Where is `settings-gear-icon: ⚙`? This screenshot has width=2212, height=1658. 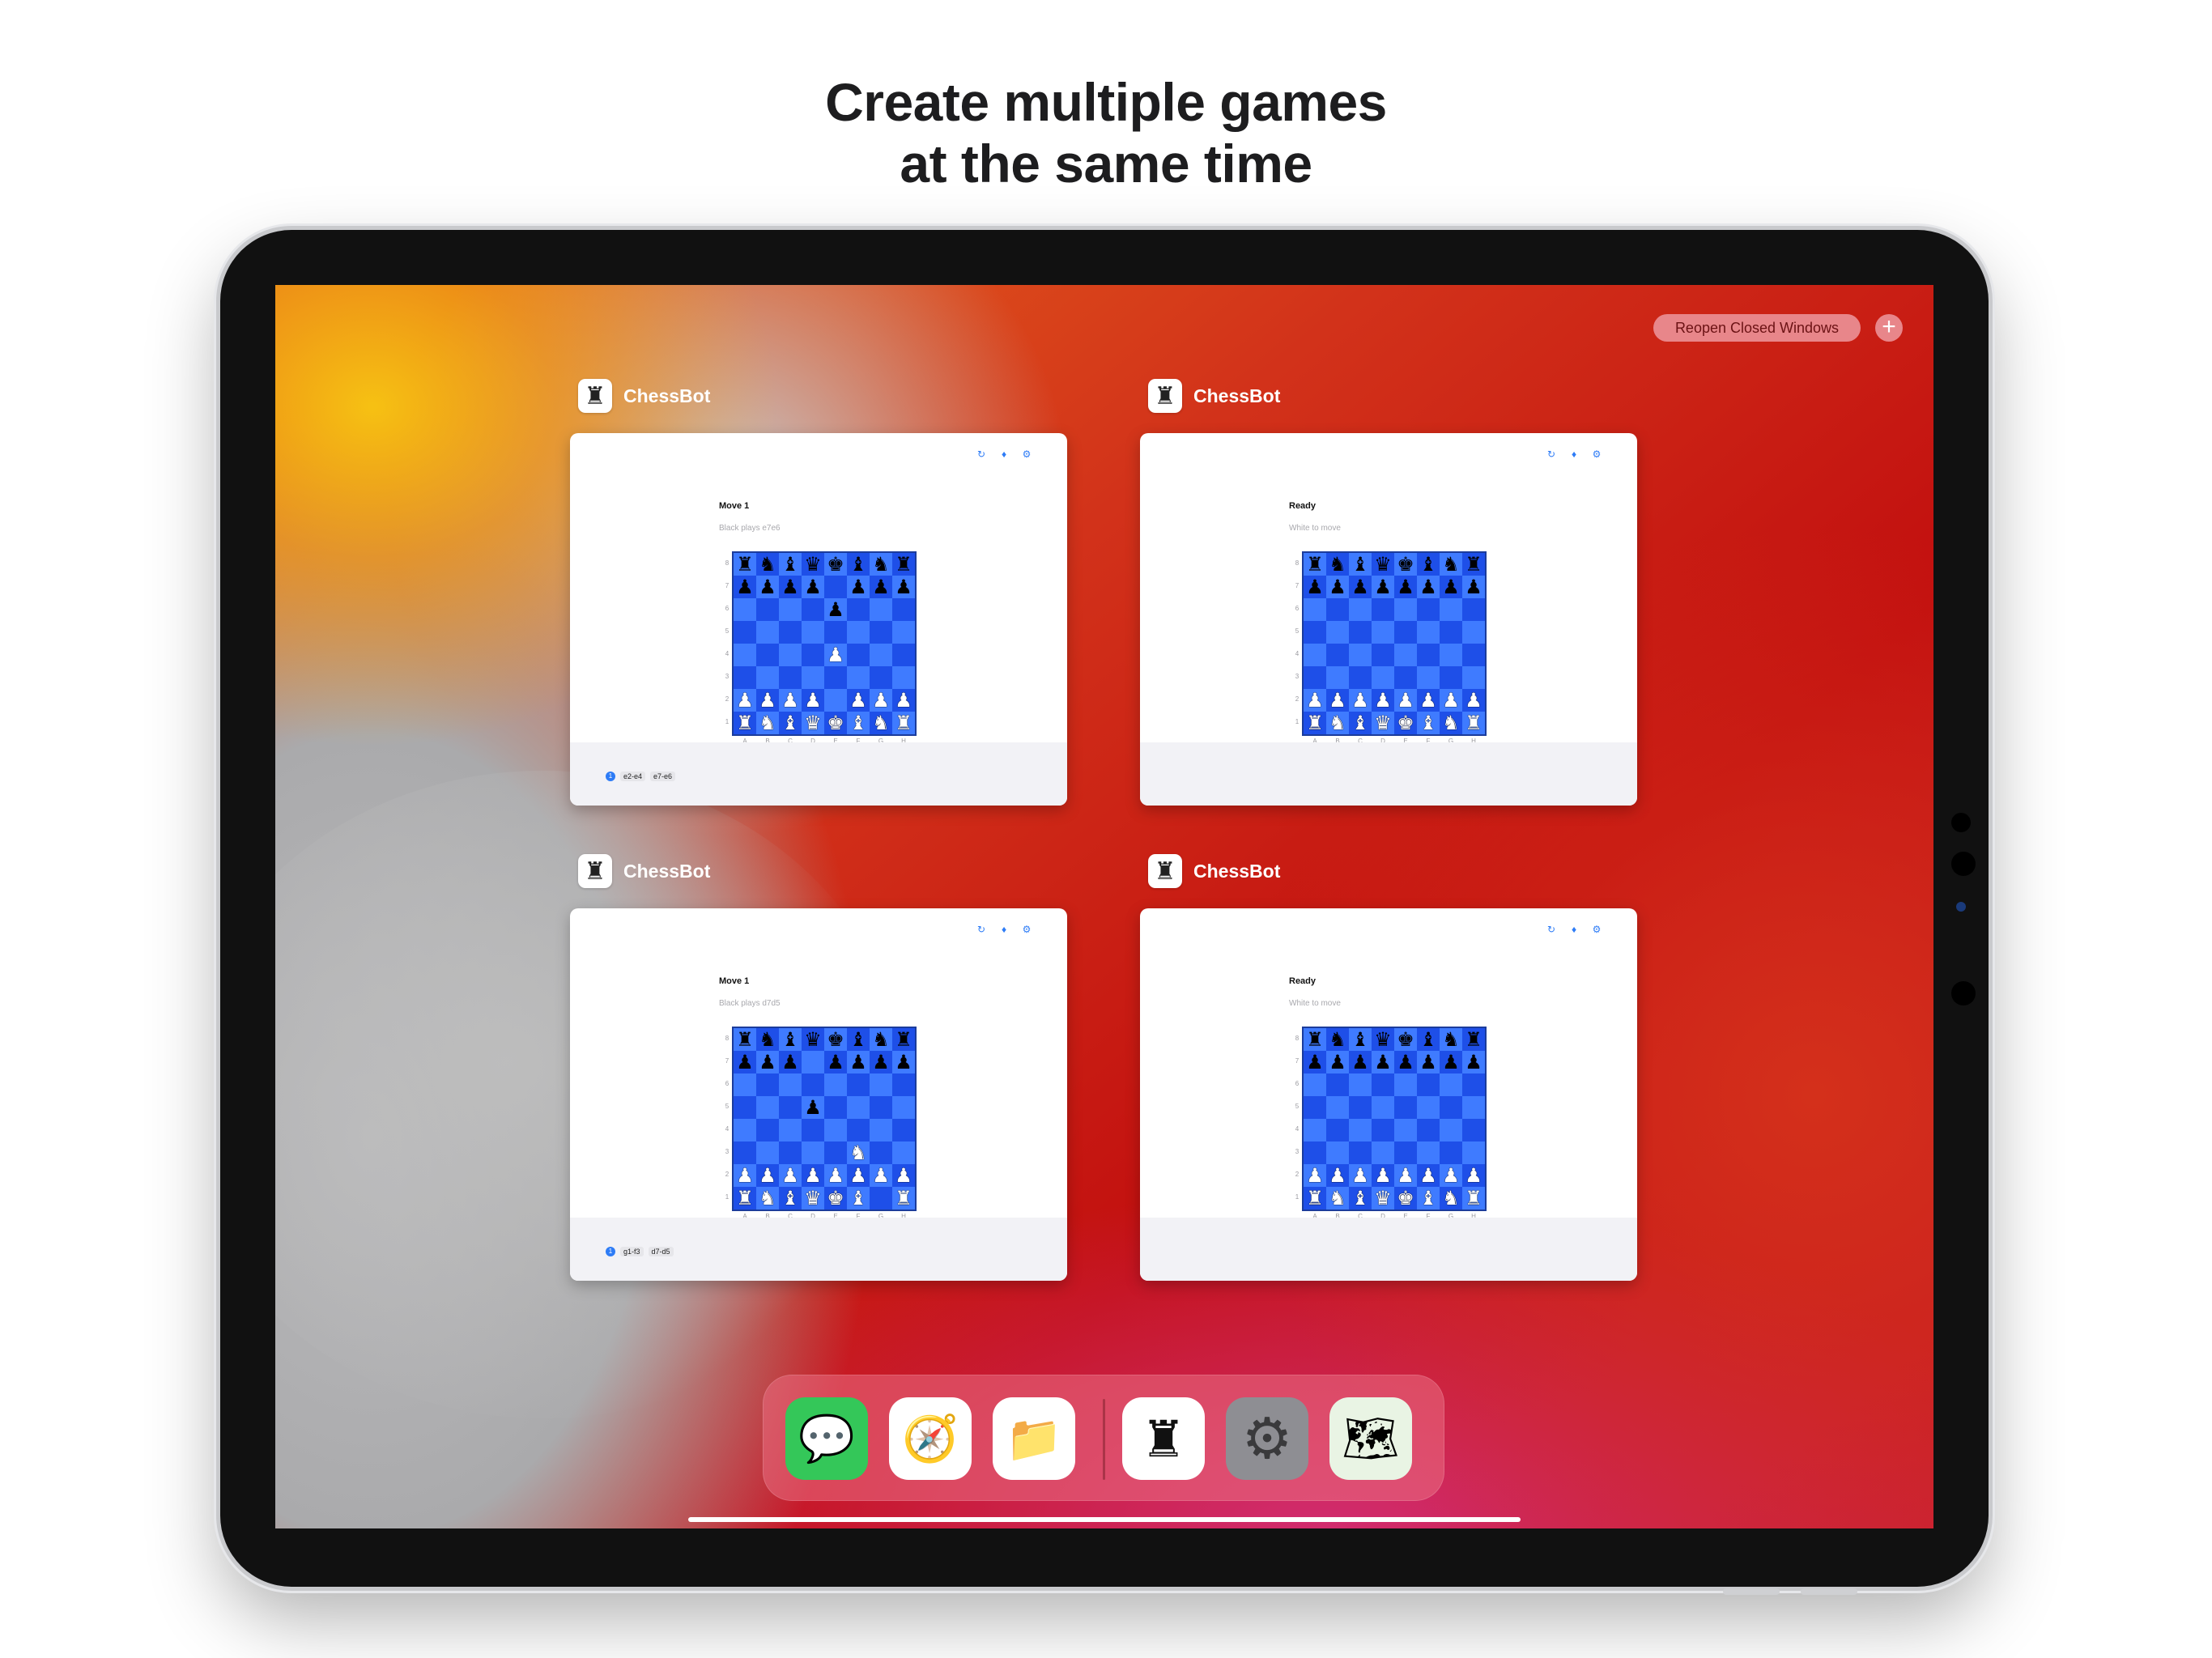 settings-gear-icon: ⚙ is located at coordinates (1597, 929).